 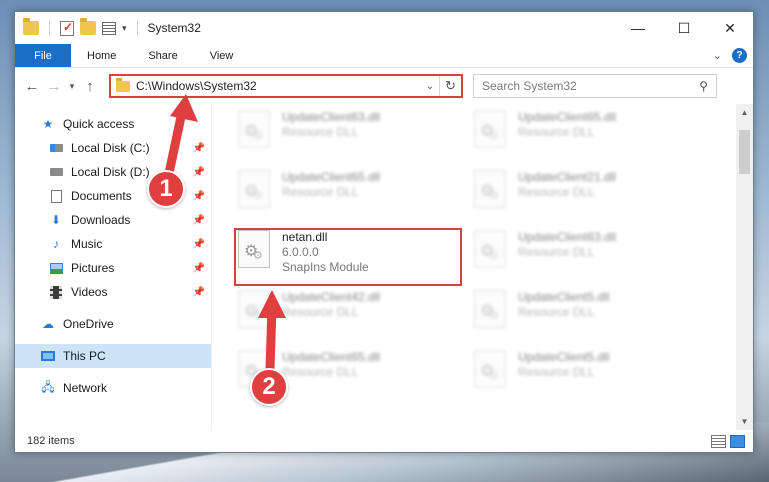 I want to click on sidebar-item-label: Pictures, so click(x=93, y=268).